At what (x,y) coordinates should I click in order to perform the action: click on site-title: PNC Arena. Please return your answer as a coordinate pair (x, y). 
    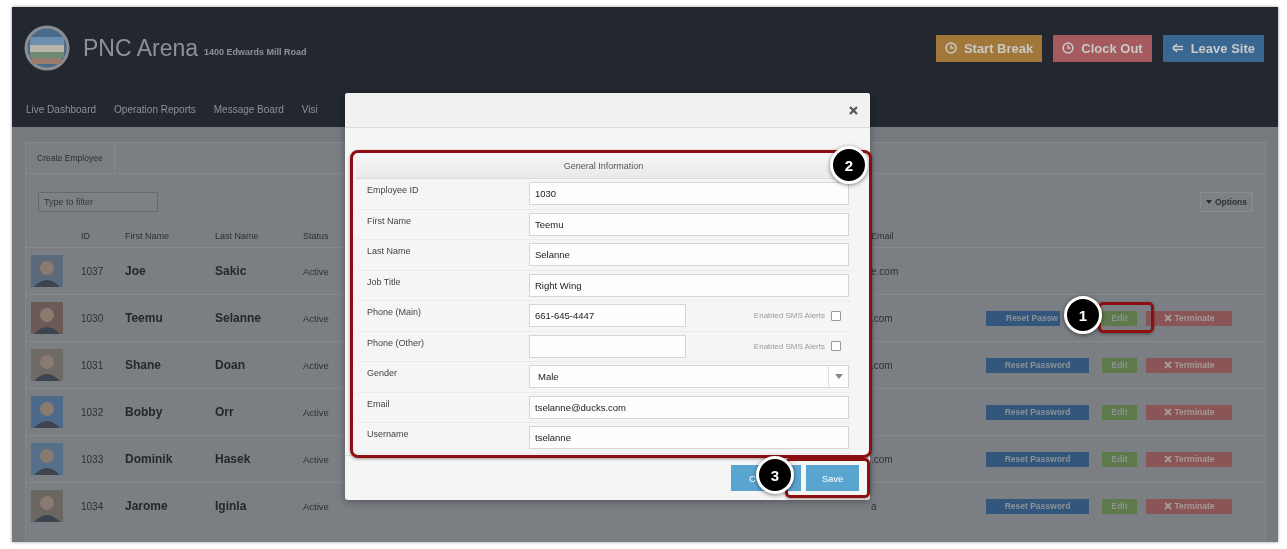
    Looking at the image, I should click on (141, 48).